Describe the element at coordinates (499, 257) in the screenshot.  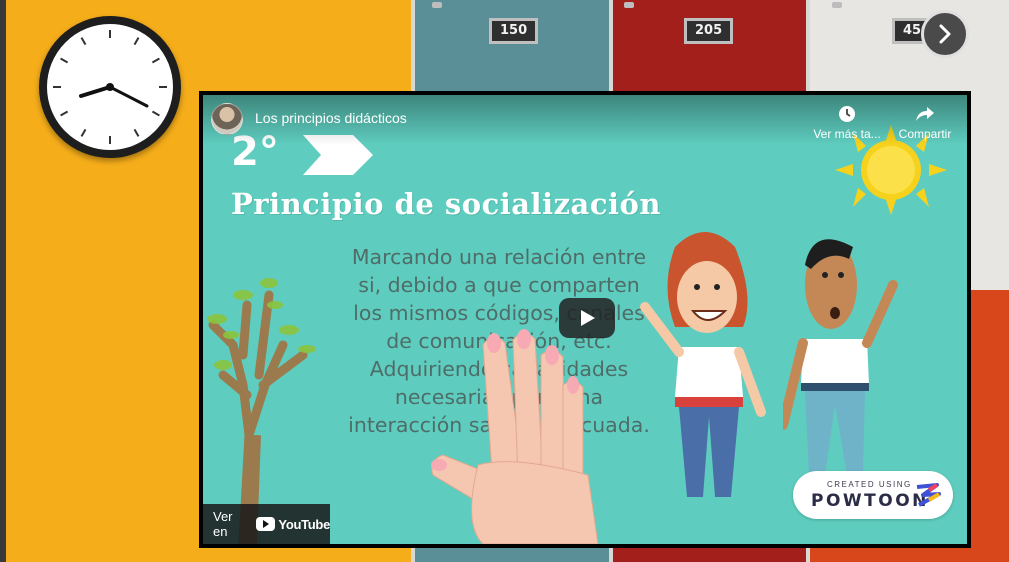
I see `slide-body-line: Marcando una relación entre` at that location.